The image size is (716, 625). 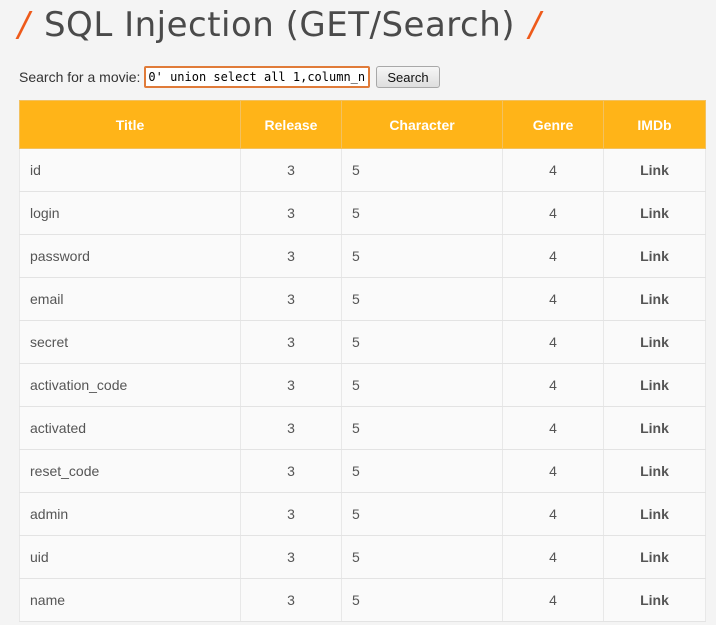 I want to click on cell-title: id, so click(x=130, y=170).